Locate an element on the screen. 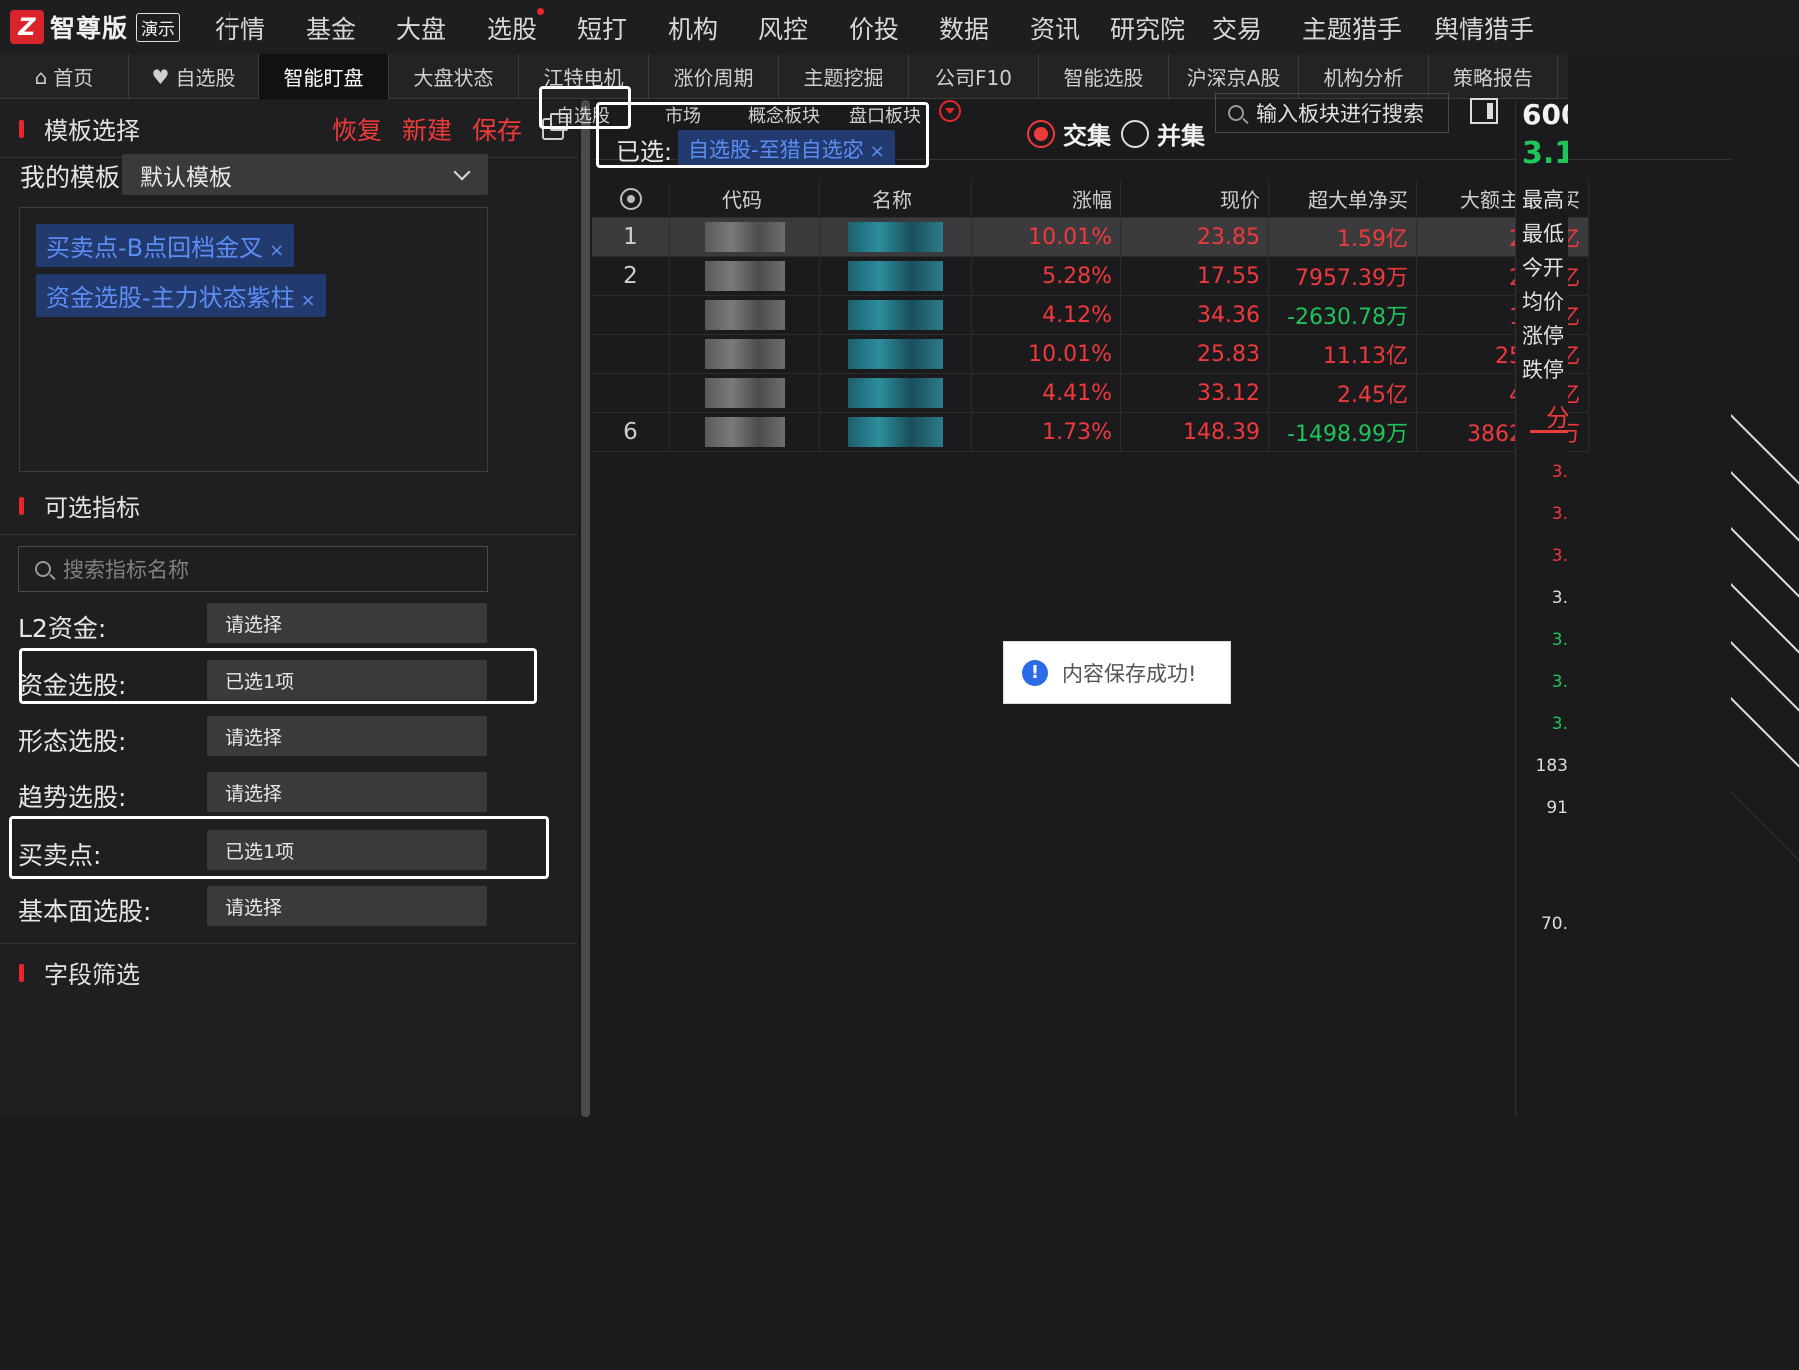  price-cell: 148.39 is located at coordinates (1195, 432).